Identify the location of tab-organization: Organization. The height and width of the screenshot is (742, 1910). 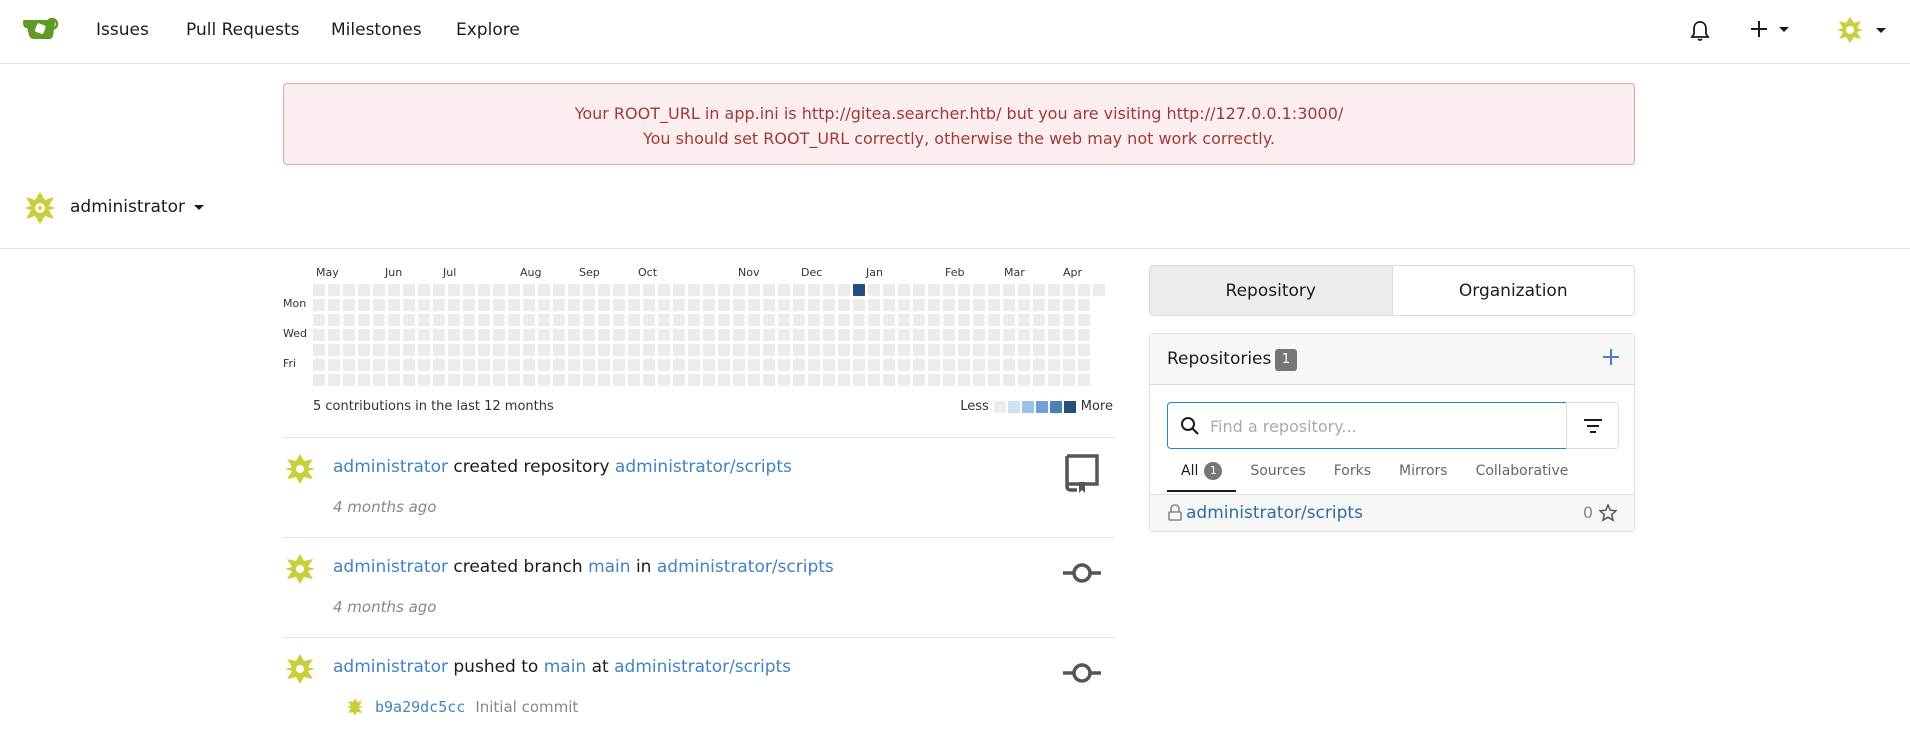
(1514, 290).